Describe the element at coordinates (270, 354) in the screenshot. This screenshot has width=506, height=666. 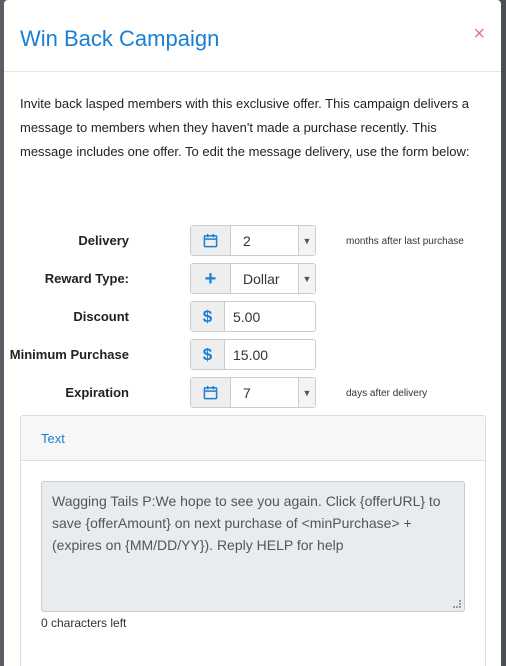
I see `minimum-purchase-value: 15.00` at that location.